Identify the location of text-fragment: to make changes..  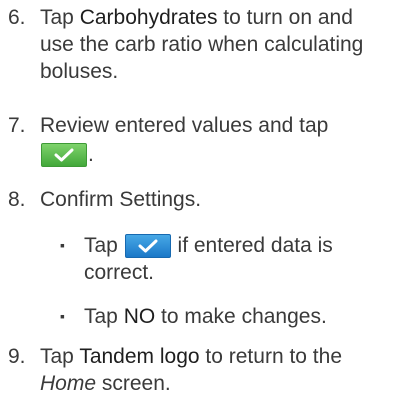
(241, 316).